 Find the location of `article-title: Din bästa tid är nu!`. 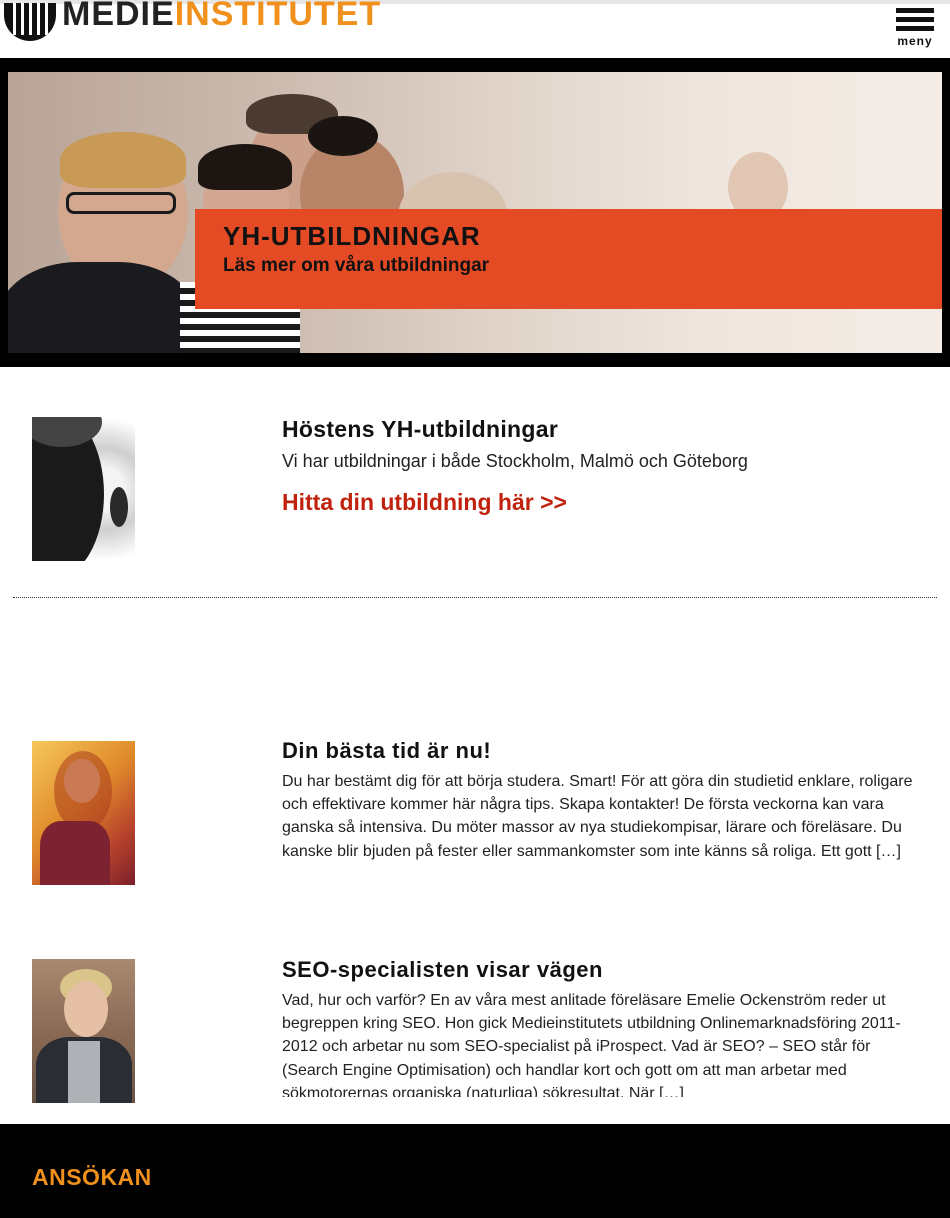

article-title: Din bästa tid är nu! is located at coordinates (386, 751).